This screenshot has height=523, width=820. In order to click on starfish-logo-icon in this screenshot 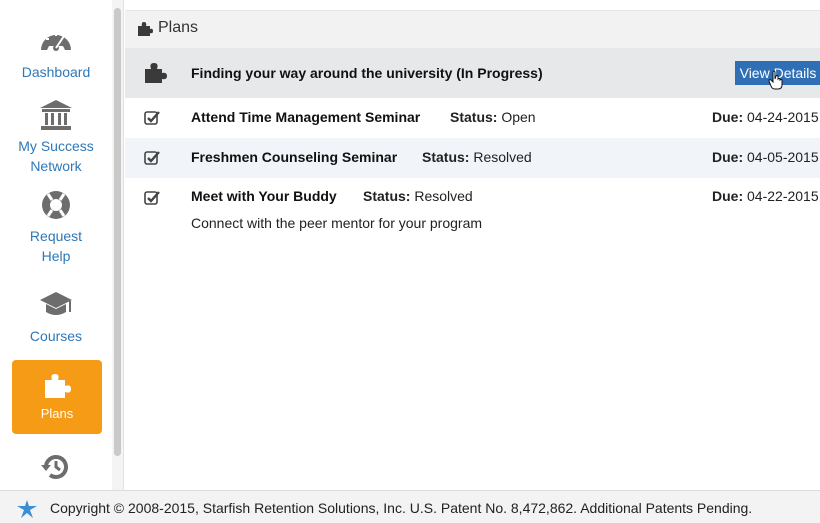, I will do `click(27, 509)`.